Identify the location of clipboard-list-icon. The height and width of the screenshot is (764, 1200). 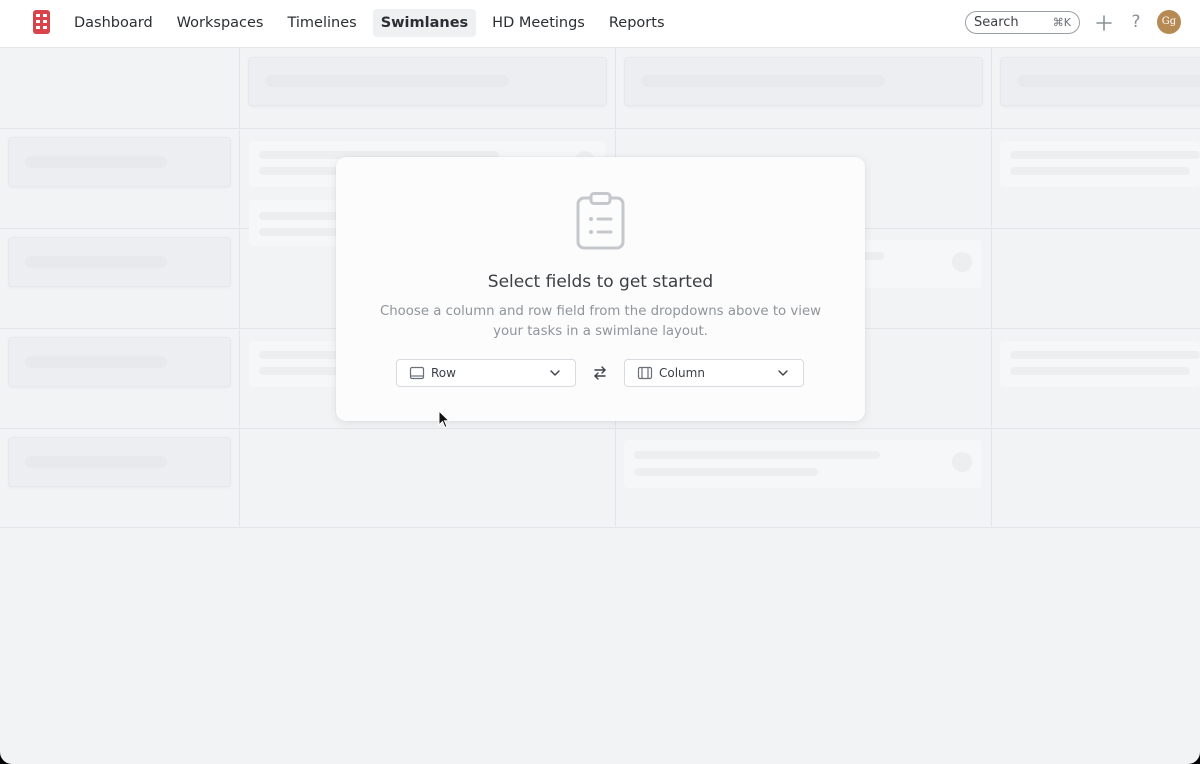
(600, 221).